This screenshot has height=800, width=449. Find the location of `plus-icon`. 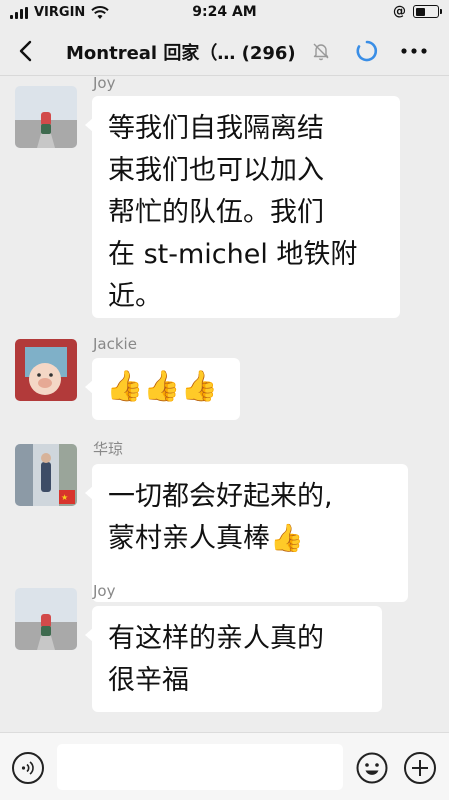

plus-icon is located at coordinates (420, 768).